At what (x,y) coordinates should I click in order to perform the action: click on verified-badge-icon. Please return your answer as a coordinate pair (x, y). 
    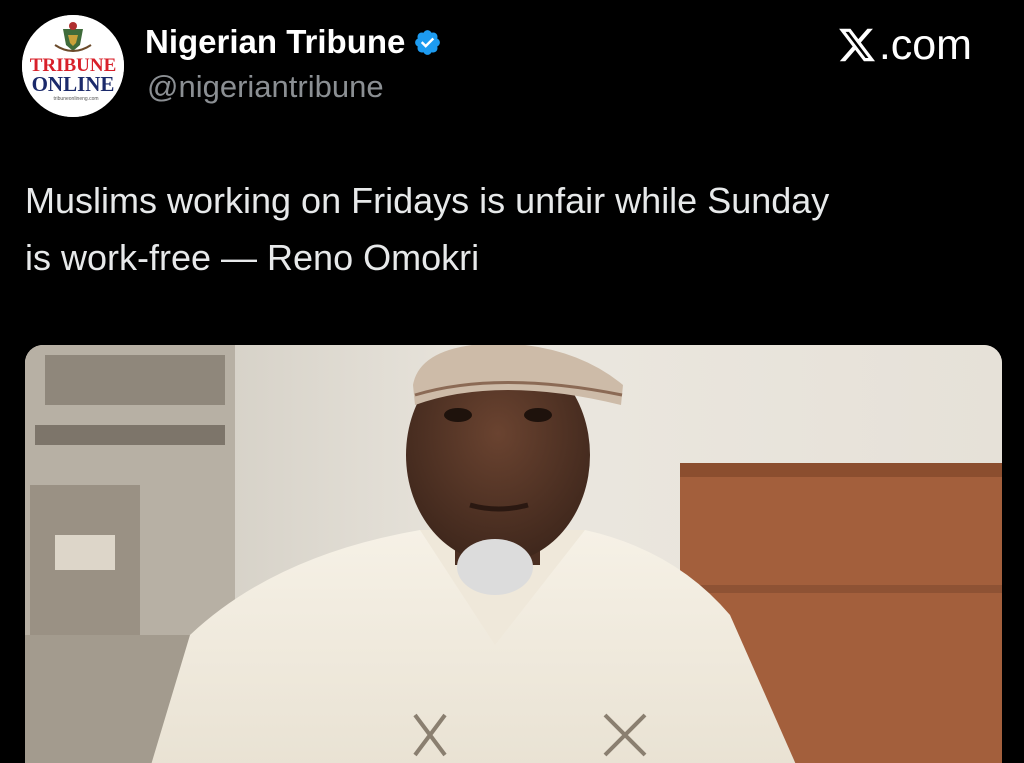
    Looking at the image, I should click on (427, 42).